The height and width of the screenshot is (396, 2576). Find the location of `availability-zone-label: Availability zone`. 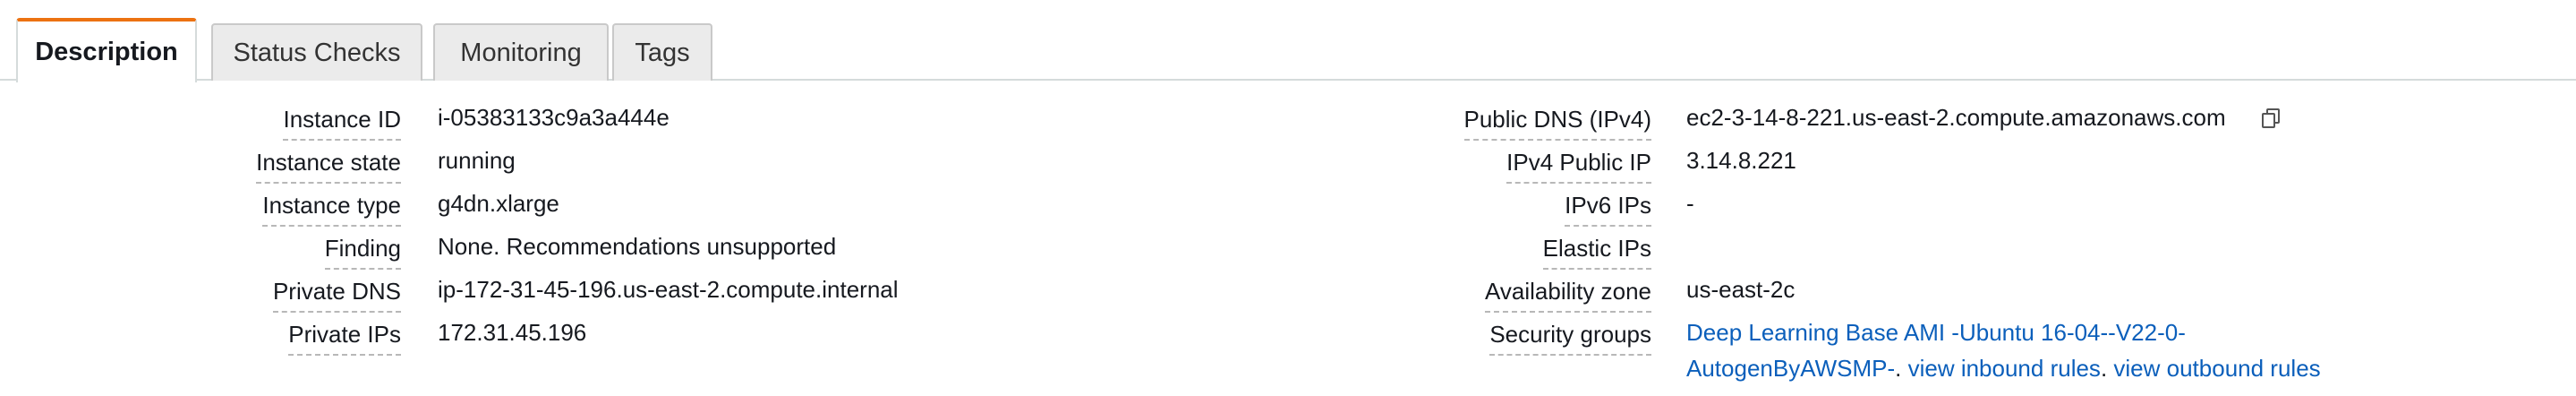

availability-zone-label: Availability zone is located at coordinates (1568, 295).